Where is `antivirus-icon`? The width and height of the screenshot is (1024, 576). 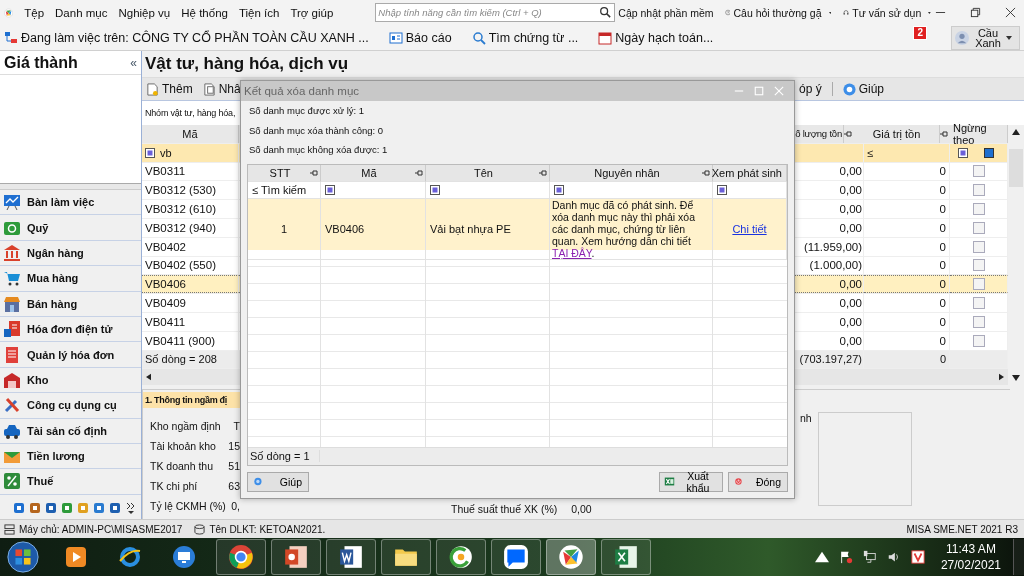 antivirus-icon is located at coordinates (917, 557).